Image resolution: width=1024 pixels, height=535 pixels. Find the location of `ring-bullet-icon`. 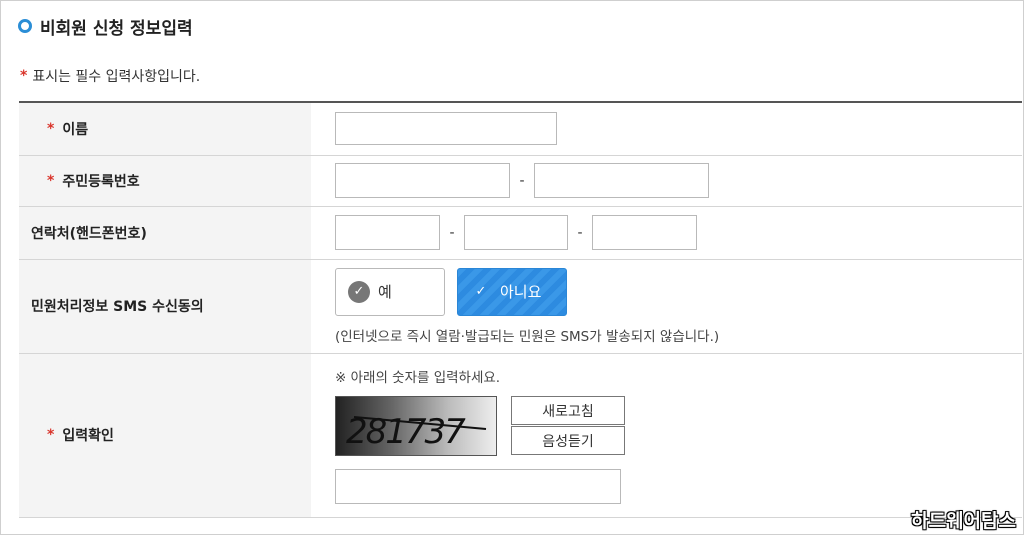

ring-bullet-icon is located at coordinates (25, 26).